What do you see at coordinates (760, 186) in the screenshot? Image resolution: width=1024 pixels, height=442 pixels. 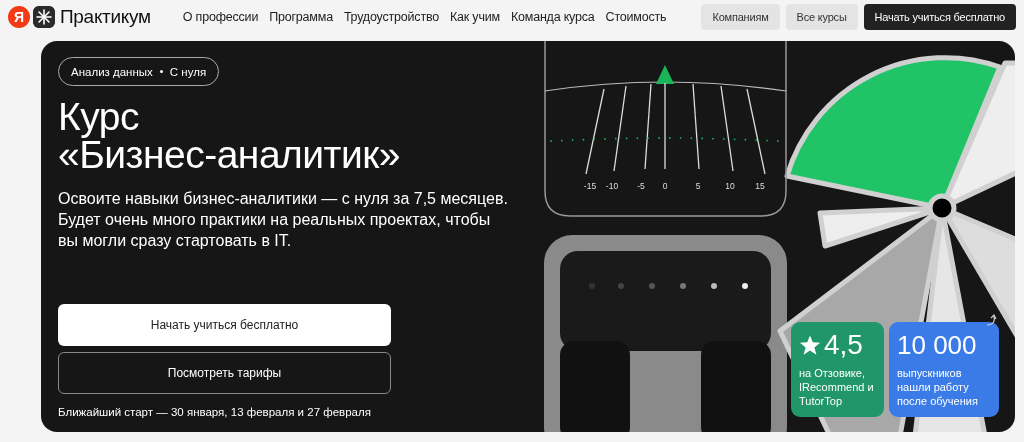 I see `scale-label: 15` at bounding box center [760, 186].